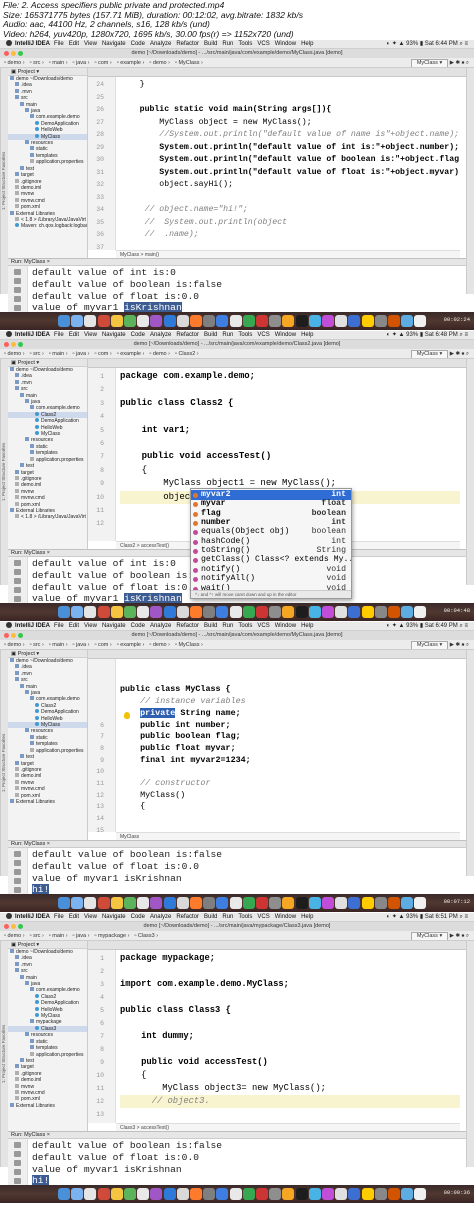 This screenshot has width=474, height=1220. Describe the element at coordinates (285, 917) in the screenshot. I see `menu-item: Window` at that location.